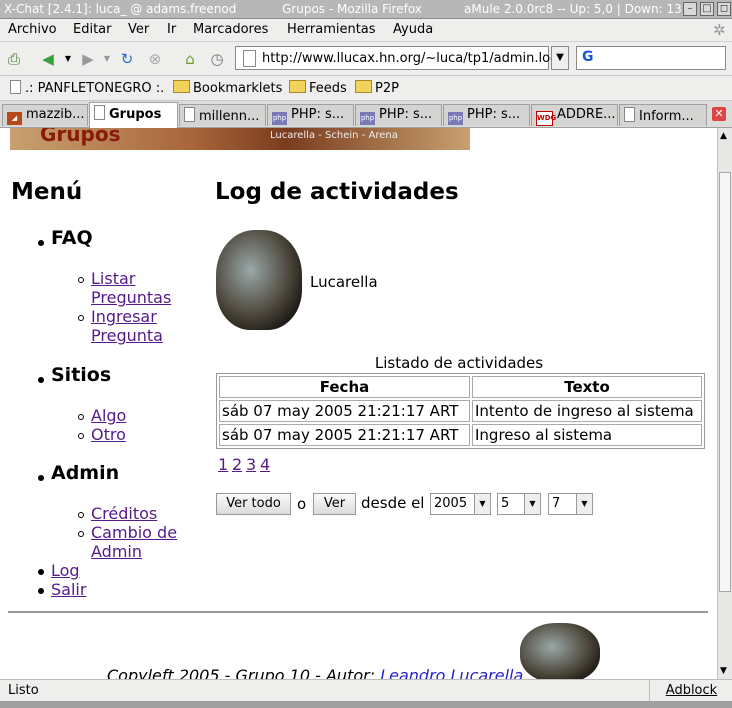 The width and height of the screenshot is (732, 708). I want to click on page-icon, so click(189, 114).